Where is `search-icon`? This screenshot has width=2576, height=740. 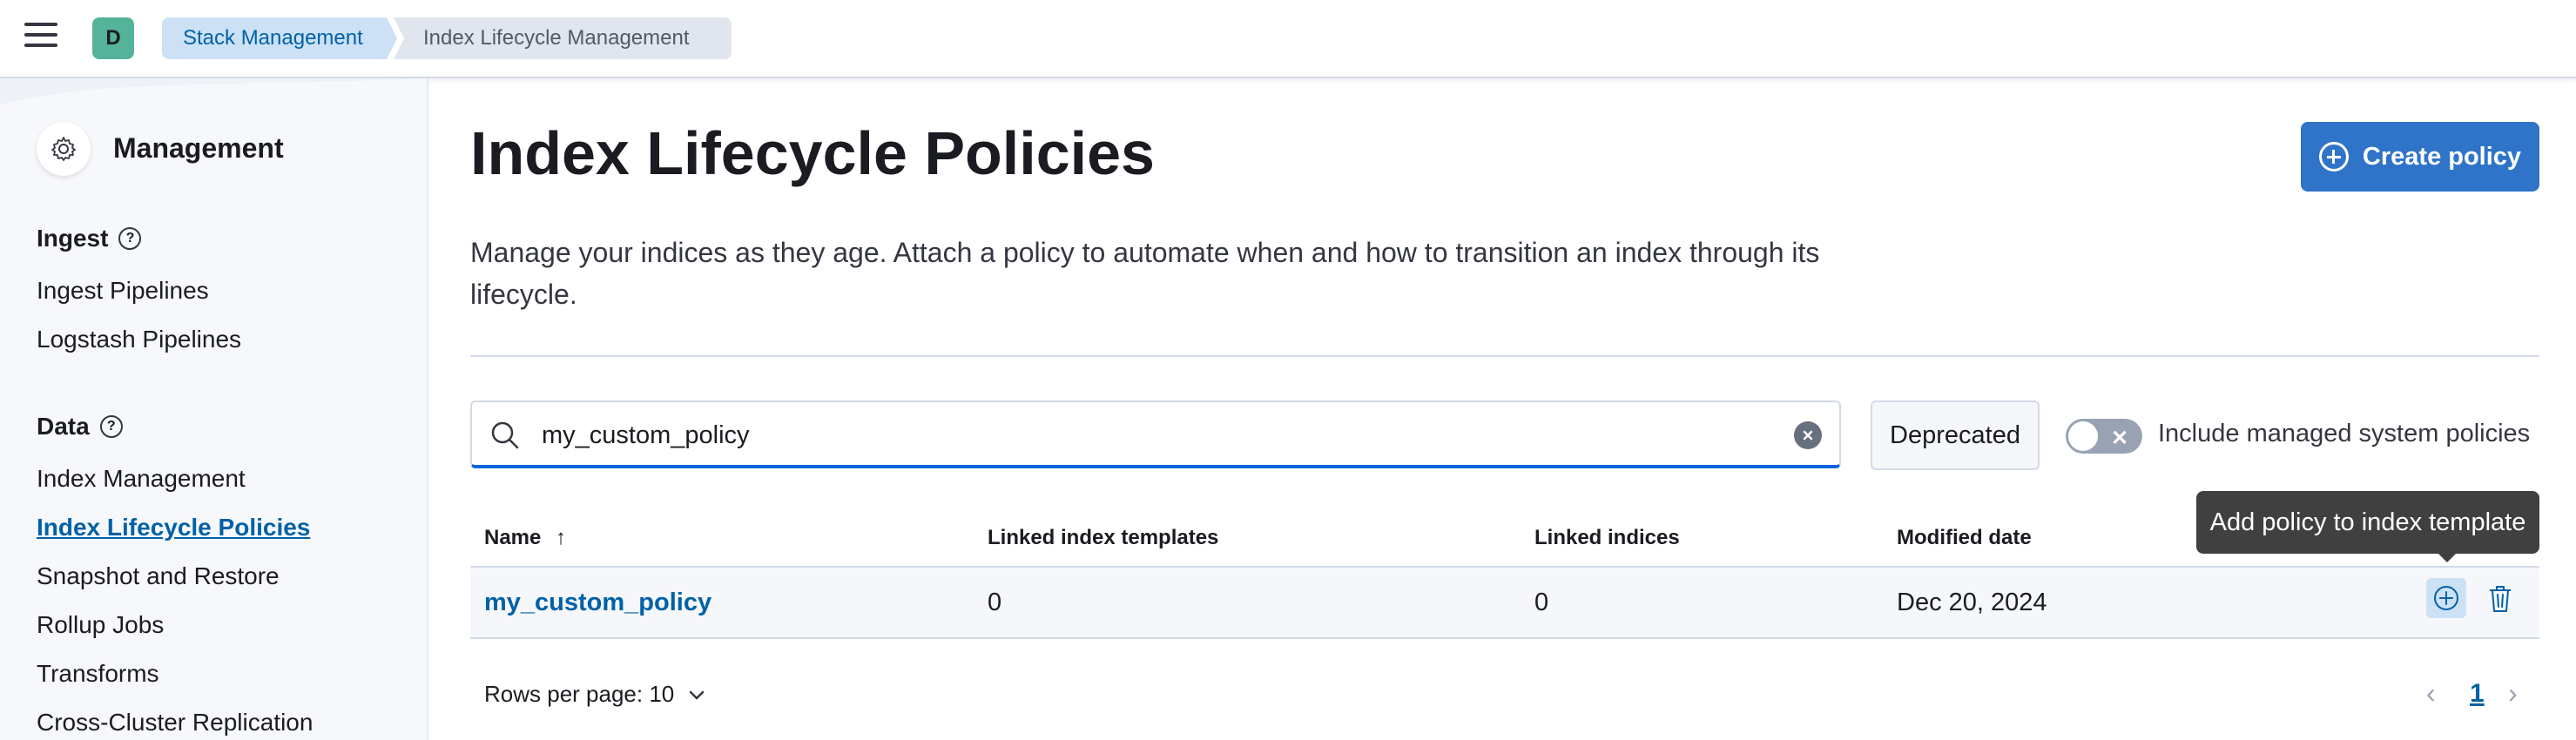 search-icon is located at coordinates (505, 437).